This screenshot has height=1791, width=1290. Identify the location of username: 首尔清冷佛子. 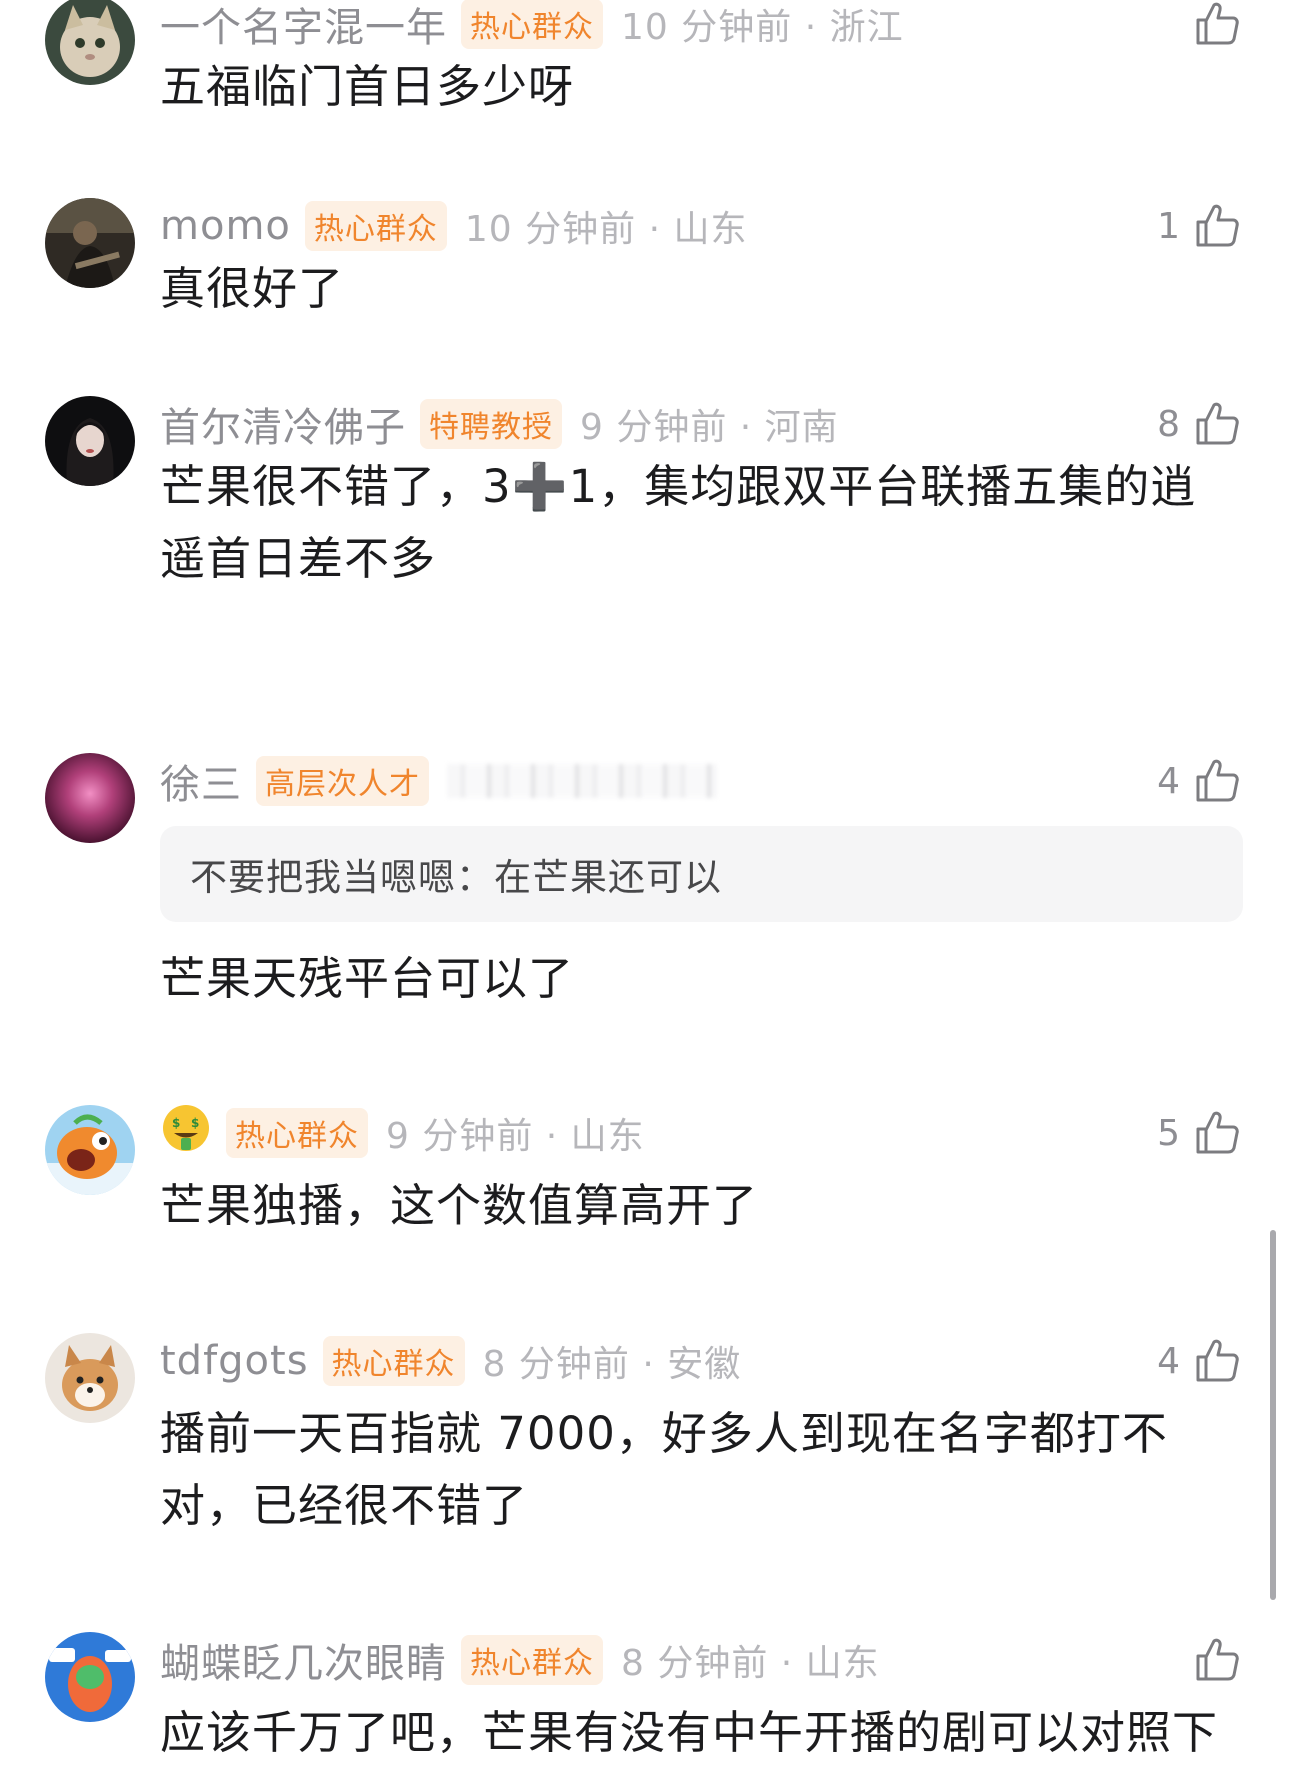
(283, 424).